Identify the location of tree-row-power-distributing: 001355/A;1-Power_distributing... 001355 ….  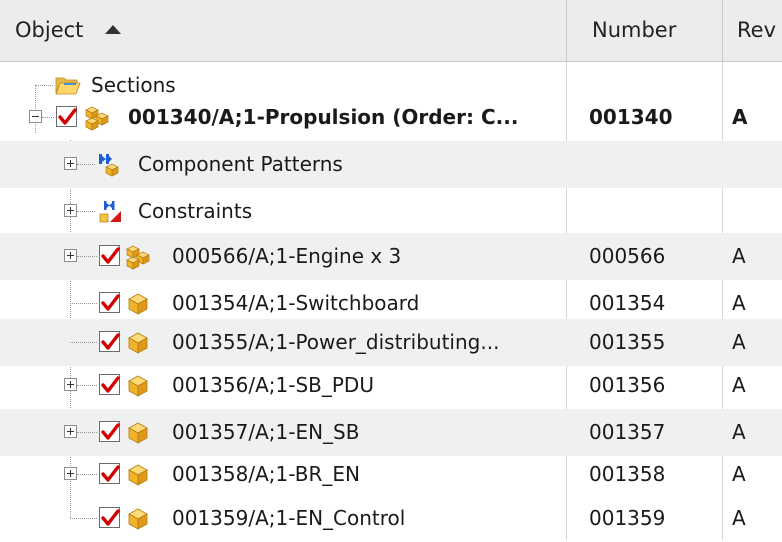
(391, 342).